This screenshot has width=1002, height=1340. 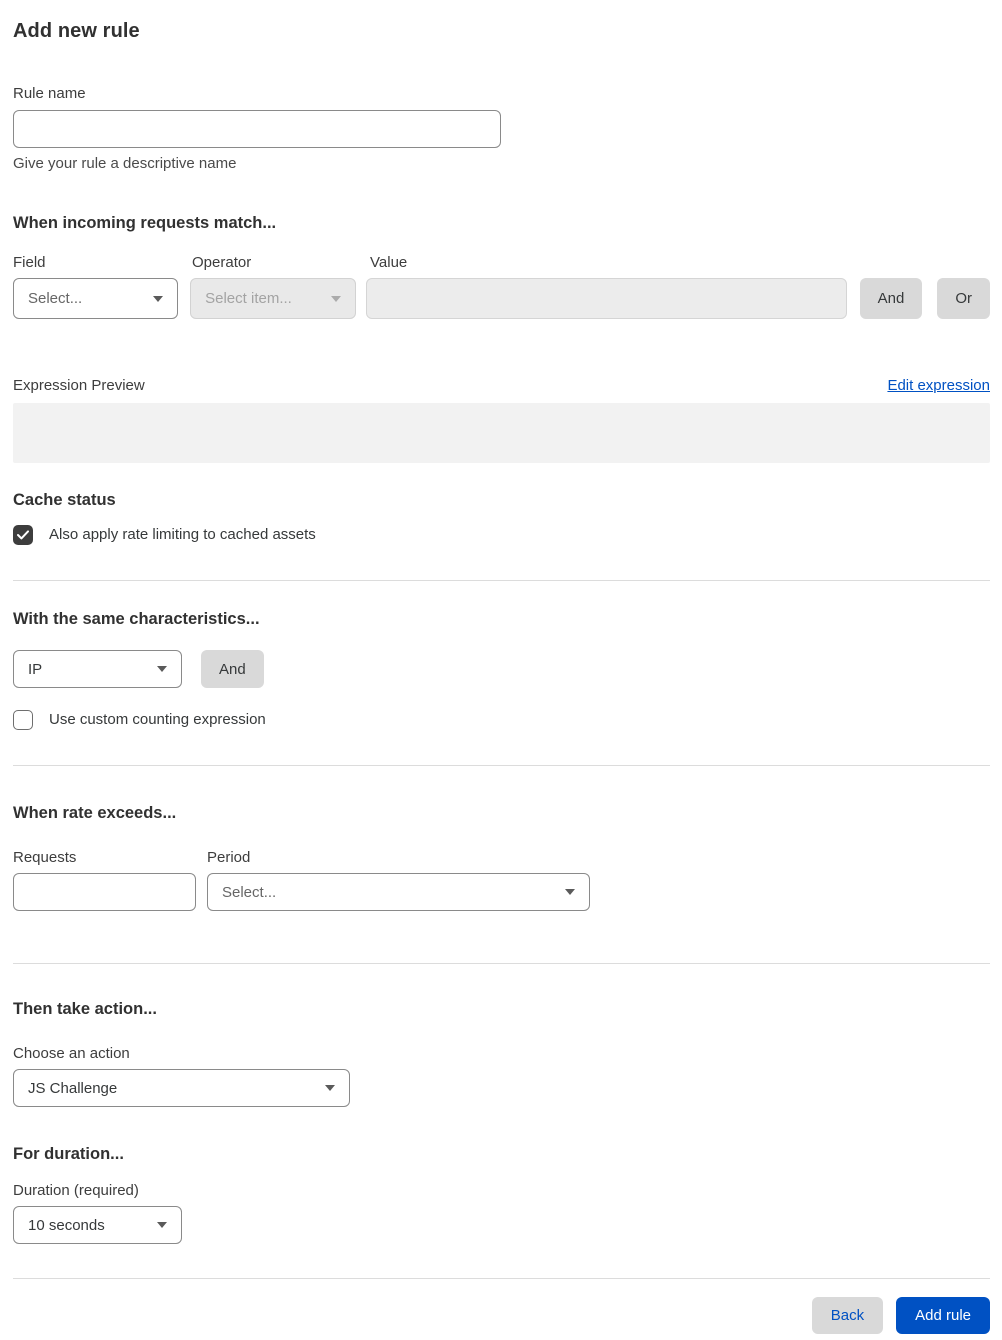 I want to click on edit-expression-link: Edit expression, so click(x=938, y=386).